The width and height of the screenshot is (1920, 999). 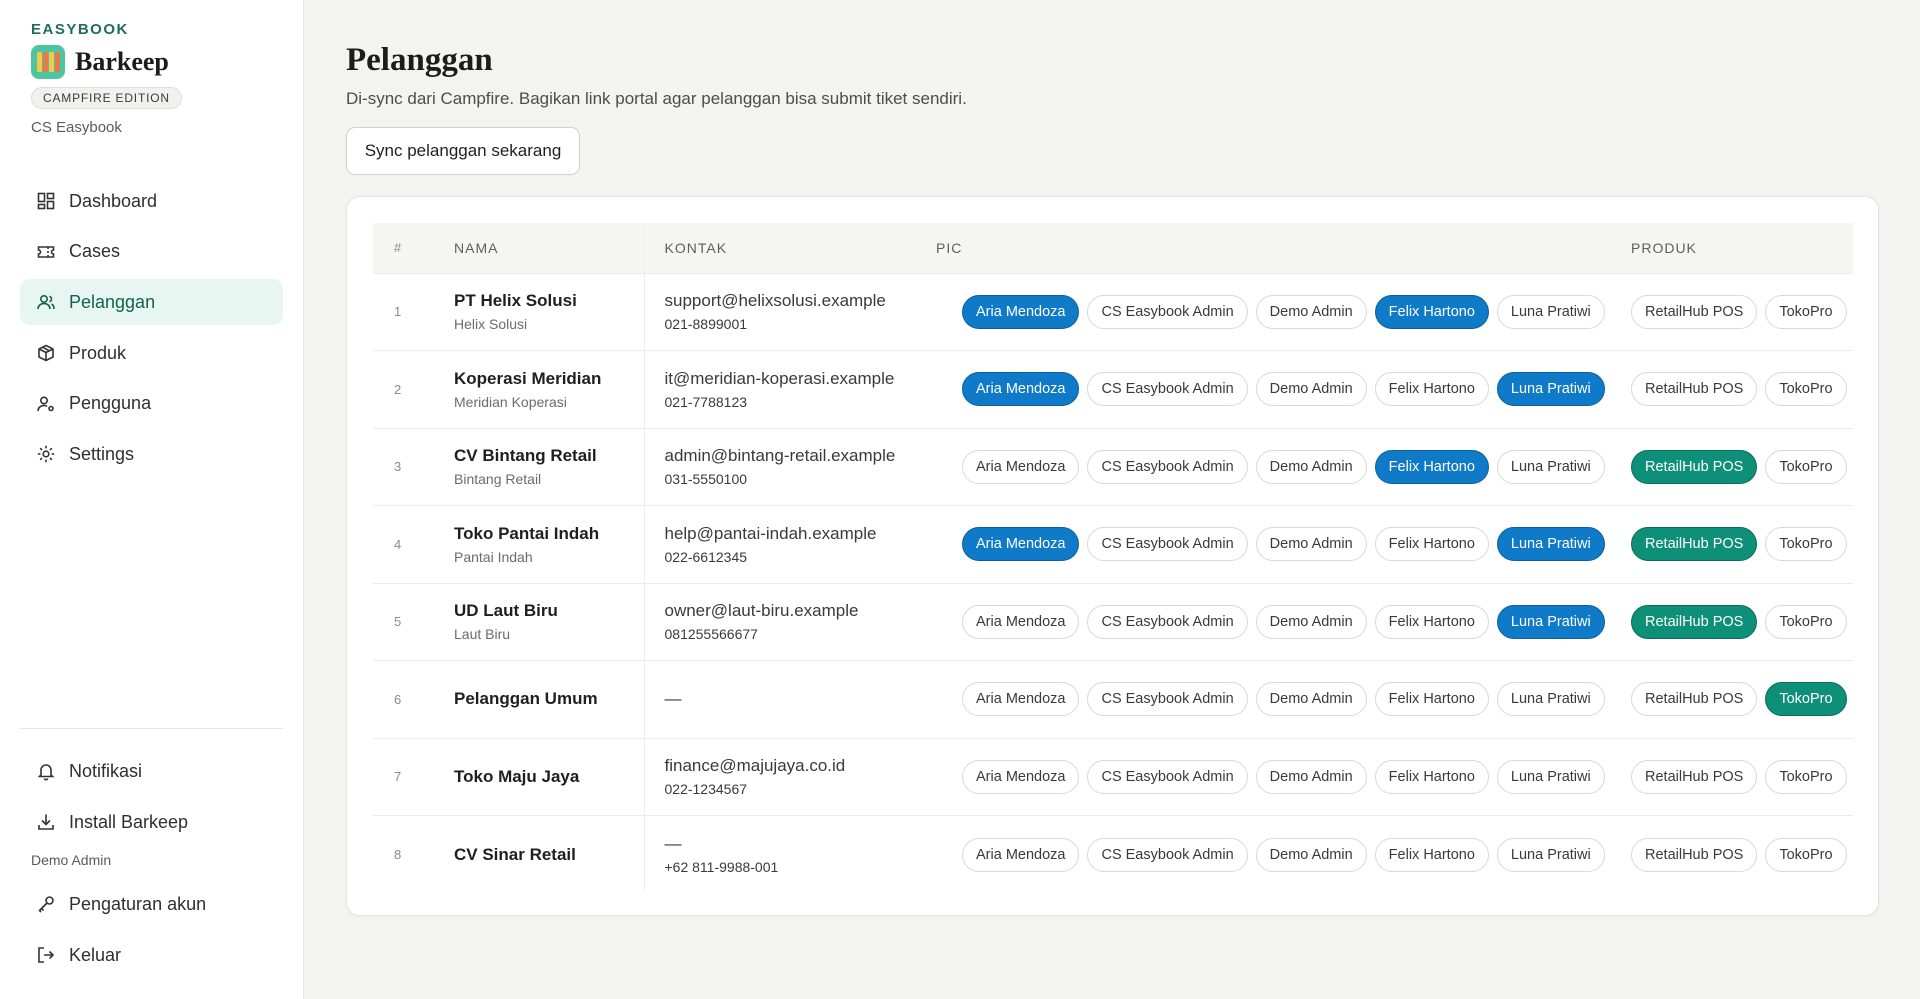 What do you see at coordinates (151, 771) in the screenshot?
I see `notifications-button: Notifikasi` at bounding box center [151, 771].